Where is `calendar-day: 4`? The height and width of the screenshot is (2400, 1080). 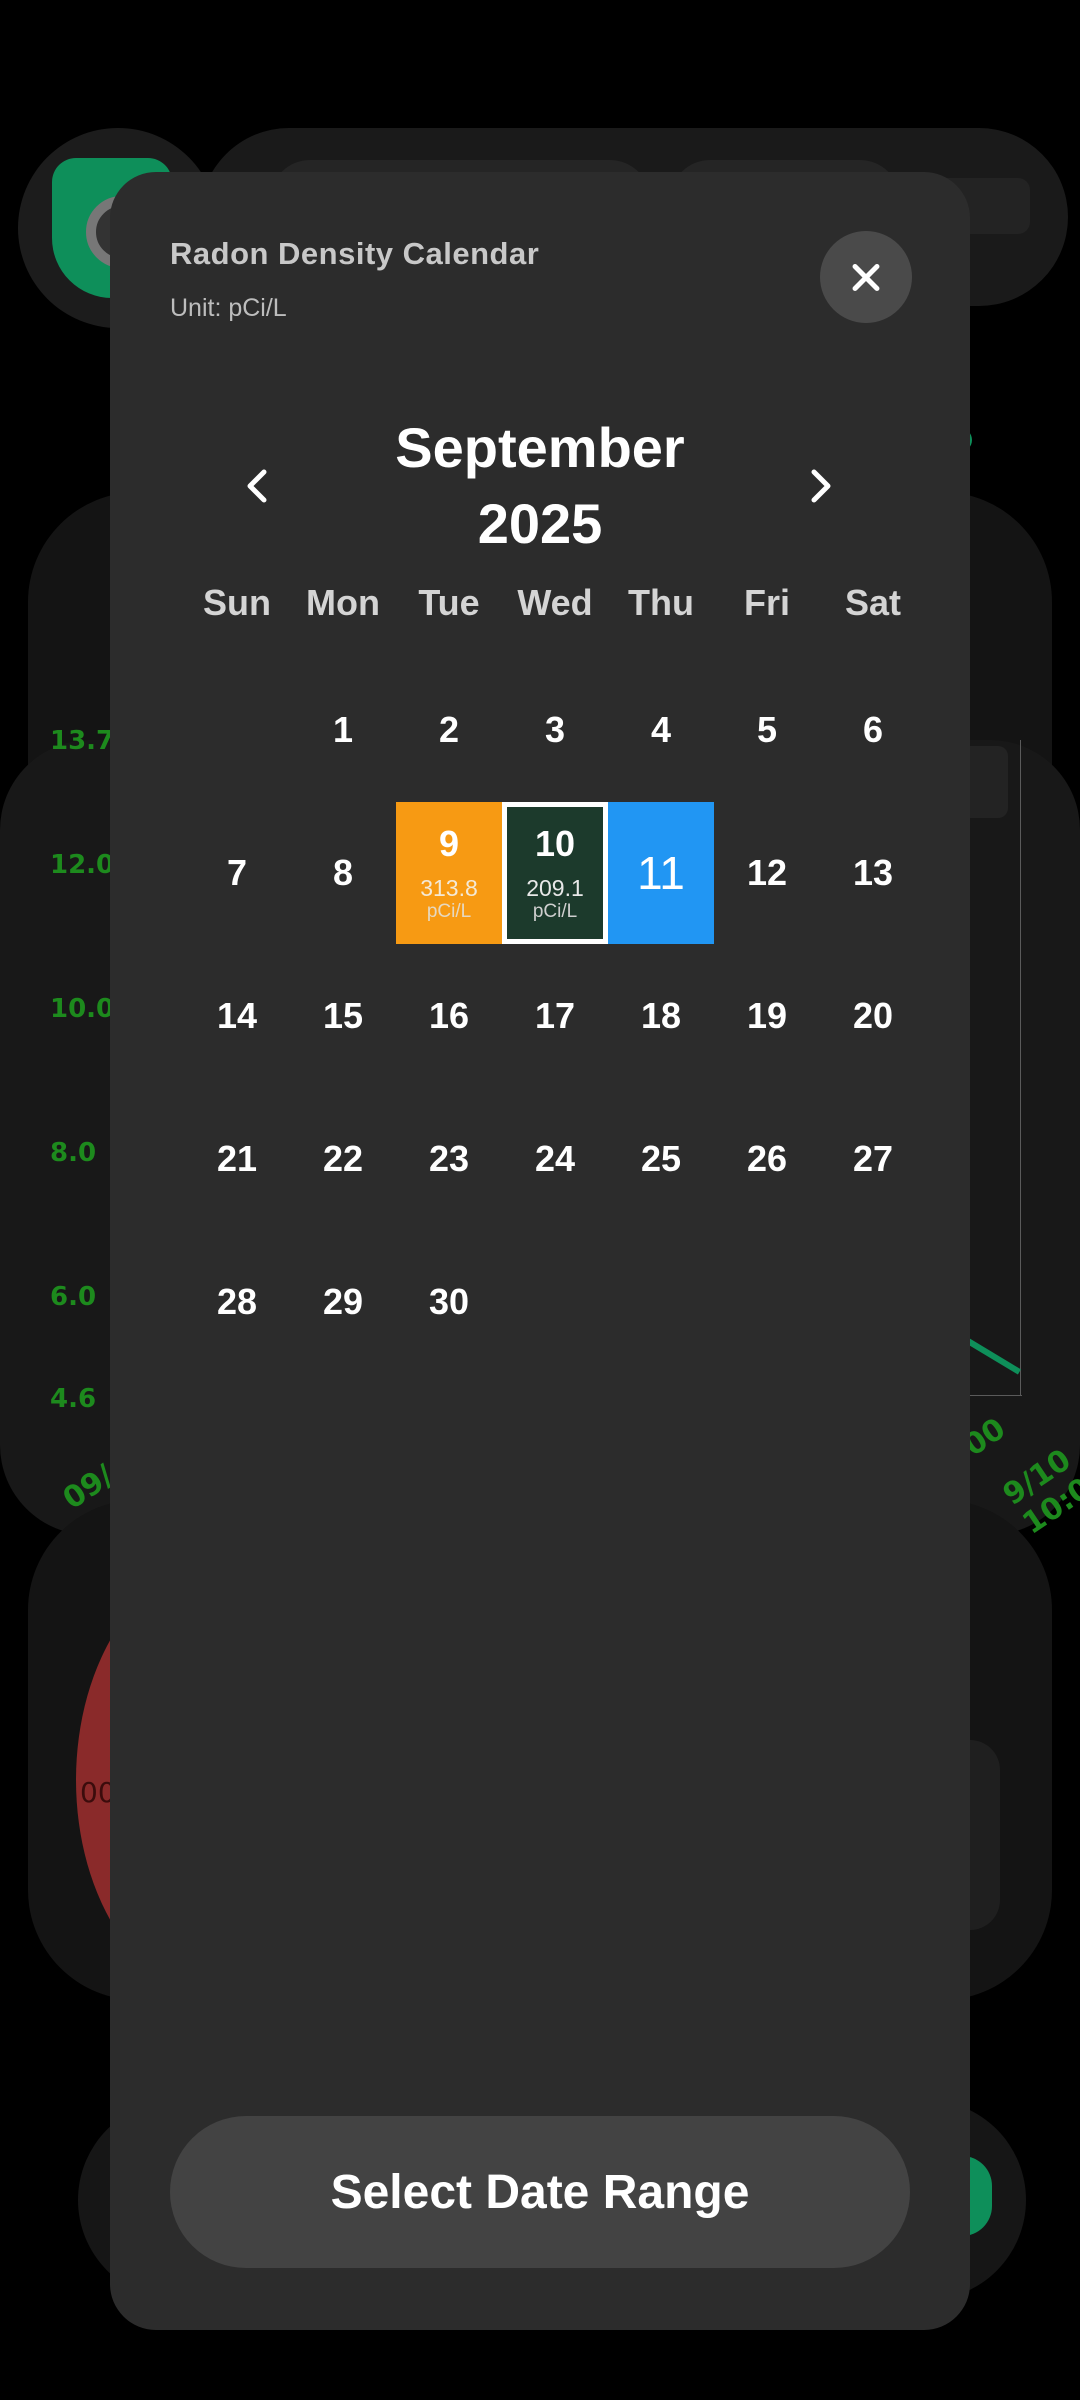 calendar-day: 4 is located at coordinates (661, 730).